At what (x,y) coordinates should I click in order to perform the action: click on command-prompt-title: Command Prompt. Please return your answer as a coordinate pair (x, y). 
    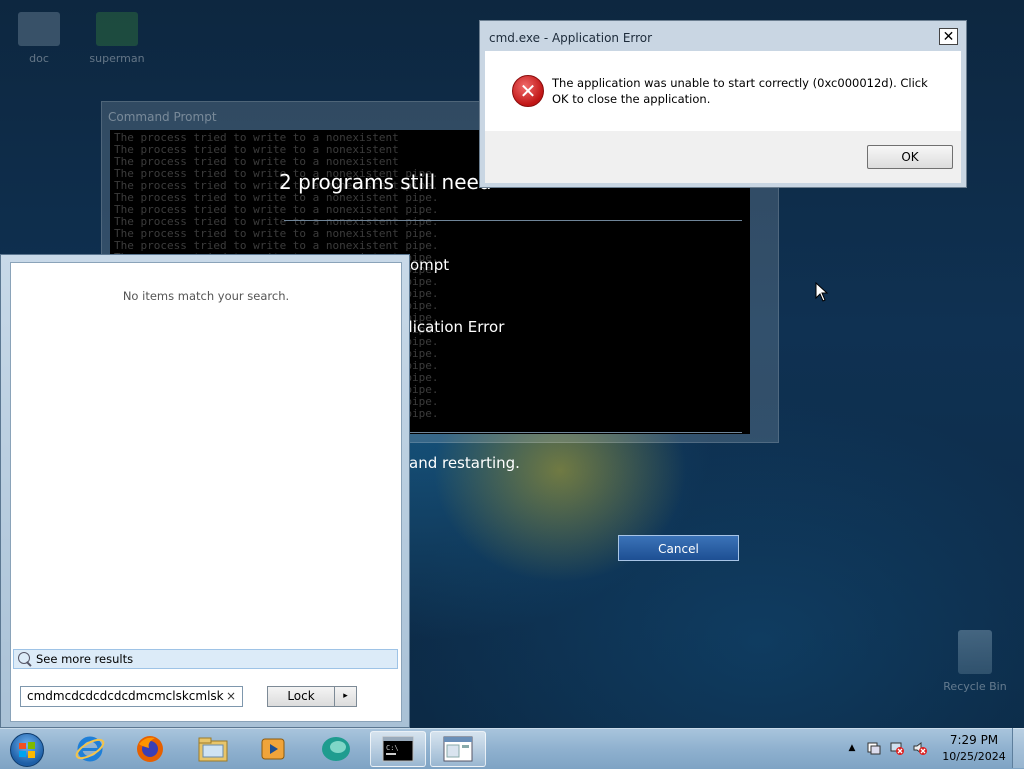
    Looking at the image, I should click on (162, 117).